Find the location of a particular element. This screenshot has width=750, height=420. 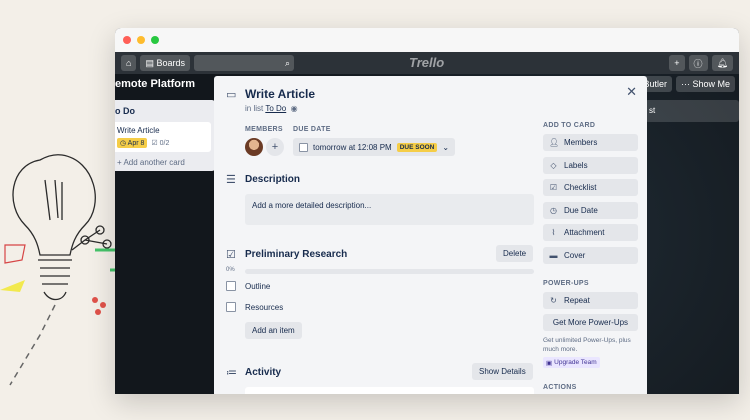

card-icon: ▭ is located at coordinates (231, 95).